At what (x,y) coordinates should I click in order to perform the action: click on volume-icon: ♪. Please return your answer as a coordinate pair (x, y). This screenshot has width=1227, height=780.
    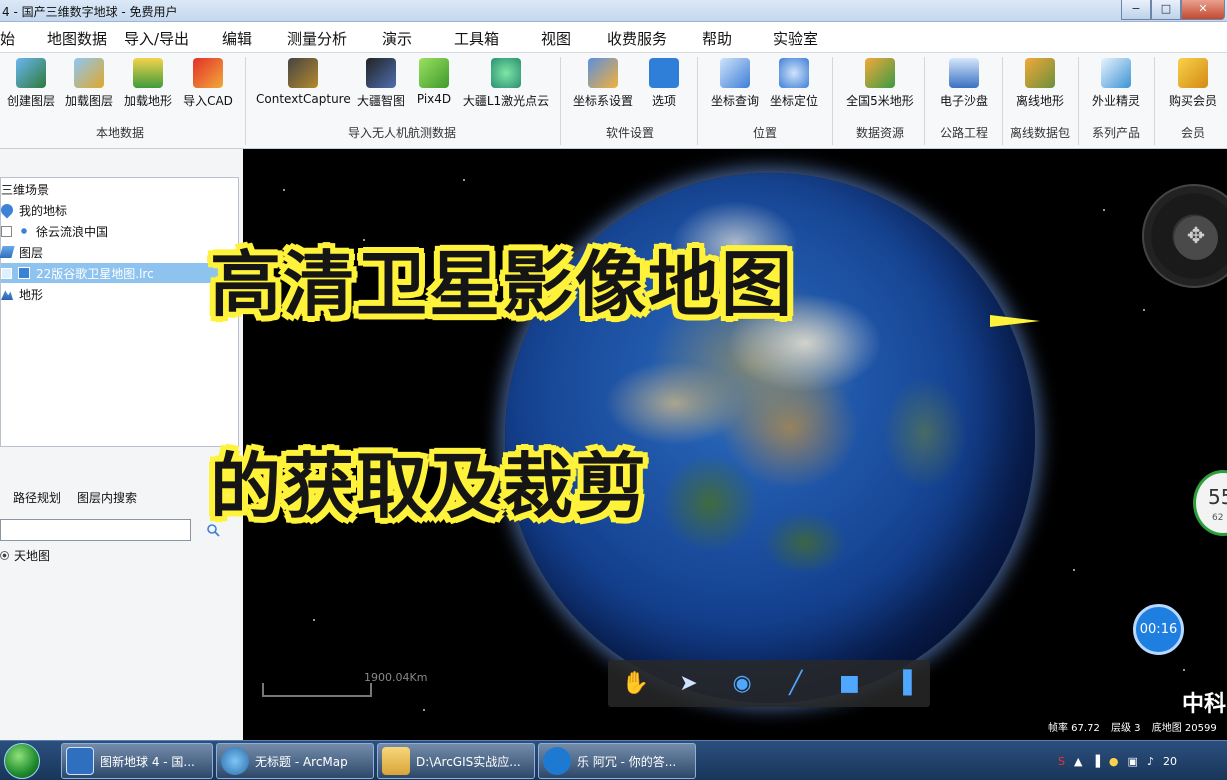
    Looking at the image, I should click on (1150, 761).